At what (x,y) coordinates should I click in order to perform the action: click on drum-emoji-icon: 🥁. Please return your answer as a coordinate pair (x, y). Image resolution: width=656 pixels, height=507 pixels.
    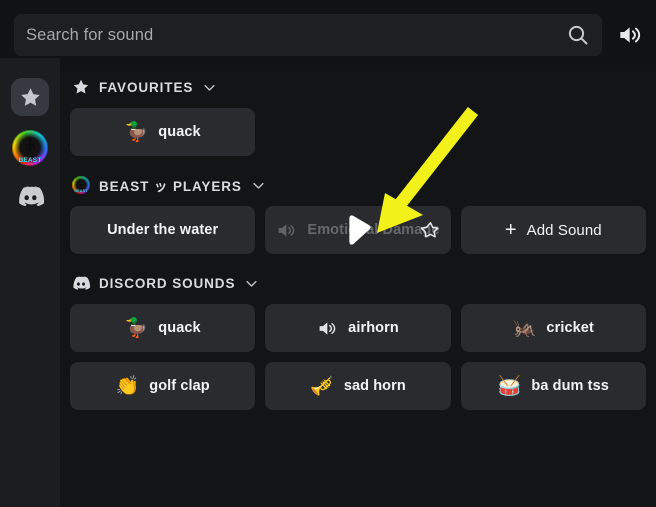
    Looking at the image, I should click on (509, 386).